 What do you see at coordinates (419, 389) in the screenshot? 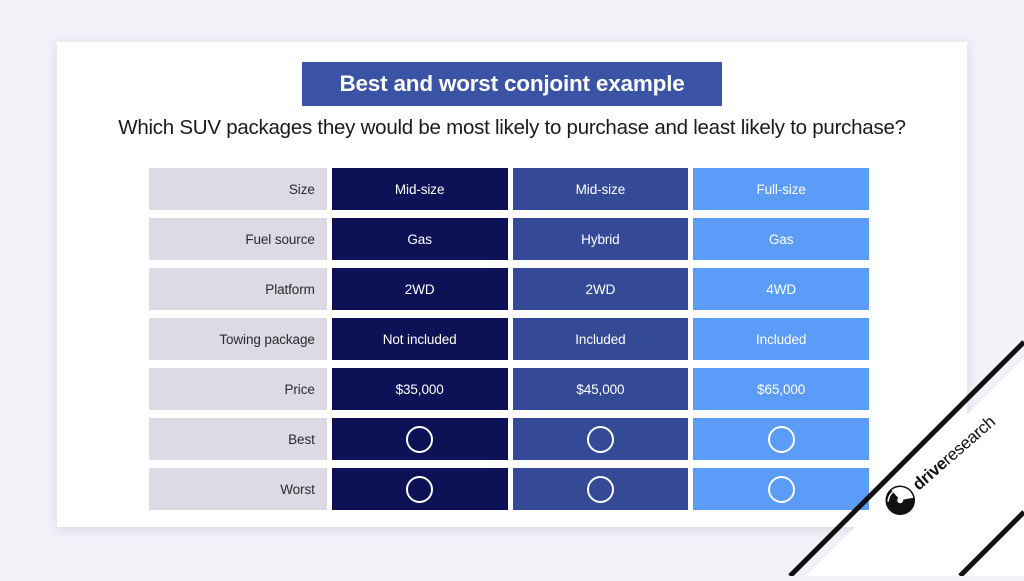
I see `attribute-cell-col-a: $35,000` at bounding box center [419, 389].